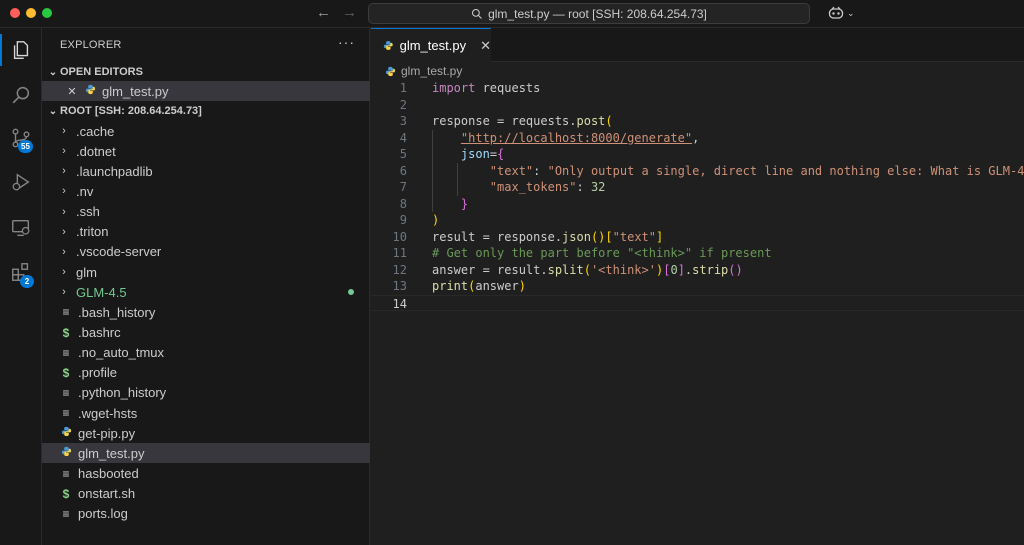 The image size is (1024, 545). What do you see at coordinates (403, 187) in the screenshot?
I see `line-number: 7` at bounding box center [403, 187].